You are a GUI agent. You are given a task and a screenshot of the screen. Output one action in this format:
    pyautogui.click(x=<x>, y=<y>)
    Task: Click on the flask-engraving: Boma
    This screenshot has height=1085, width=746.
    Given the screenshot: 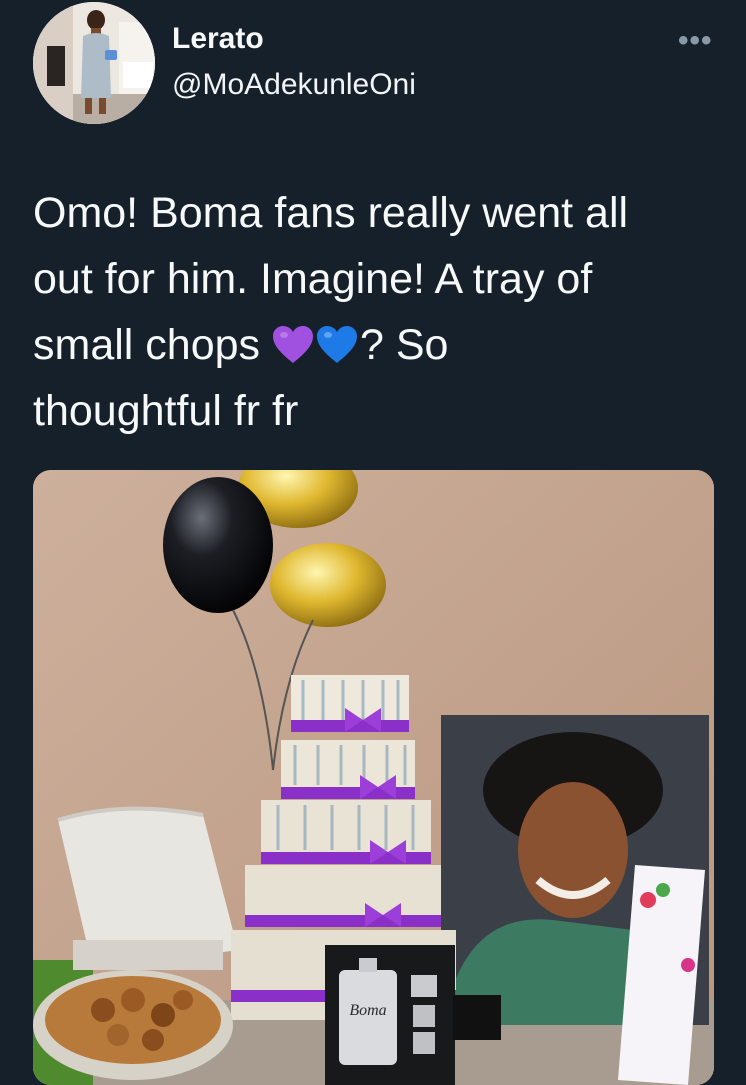 What is the action you would take?
    pyautogui.click(x=367, y=1010)
    